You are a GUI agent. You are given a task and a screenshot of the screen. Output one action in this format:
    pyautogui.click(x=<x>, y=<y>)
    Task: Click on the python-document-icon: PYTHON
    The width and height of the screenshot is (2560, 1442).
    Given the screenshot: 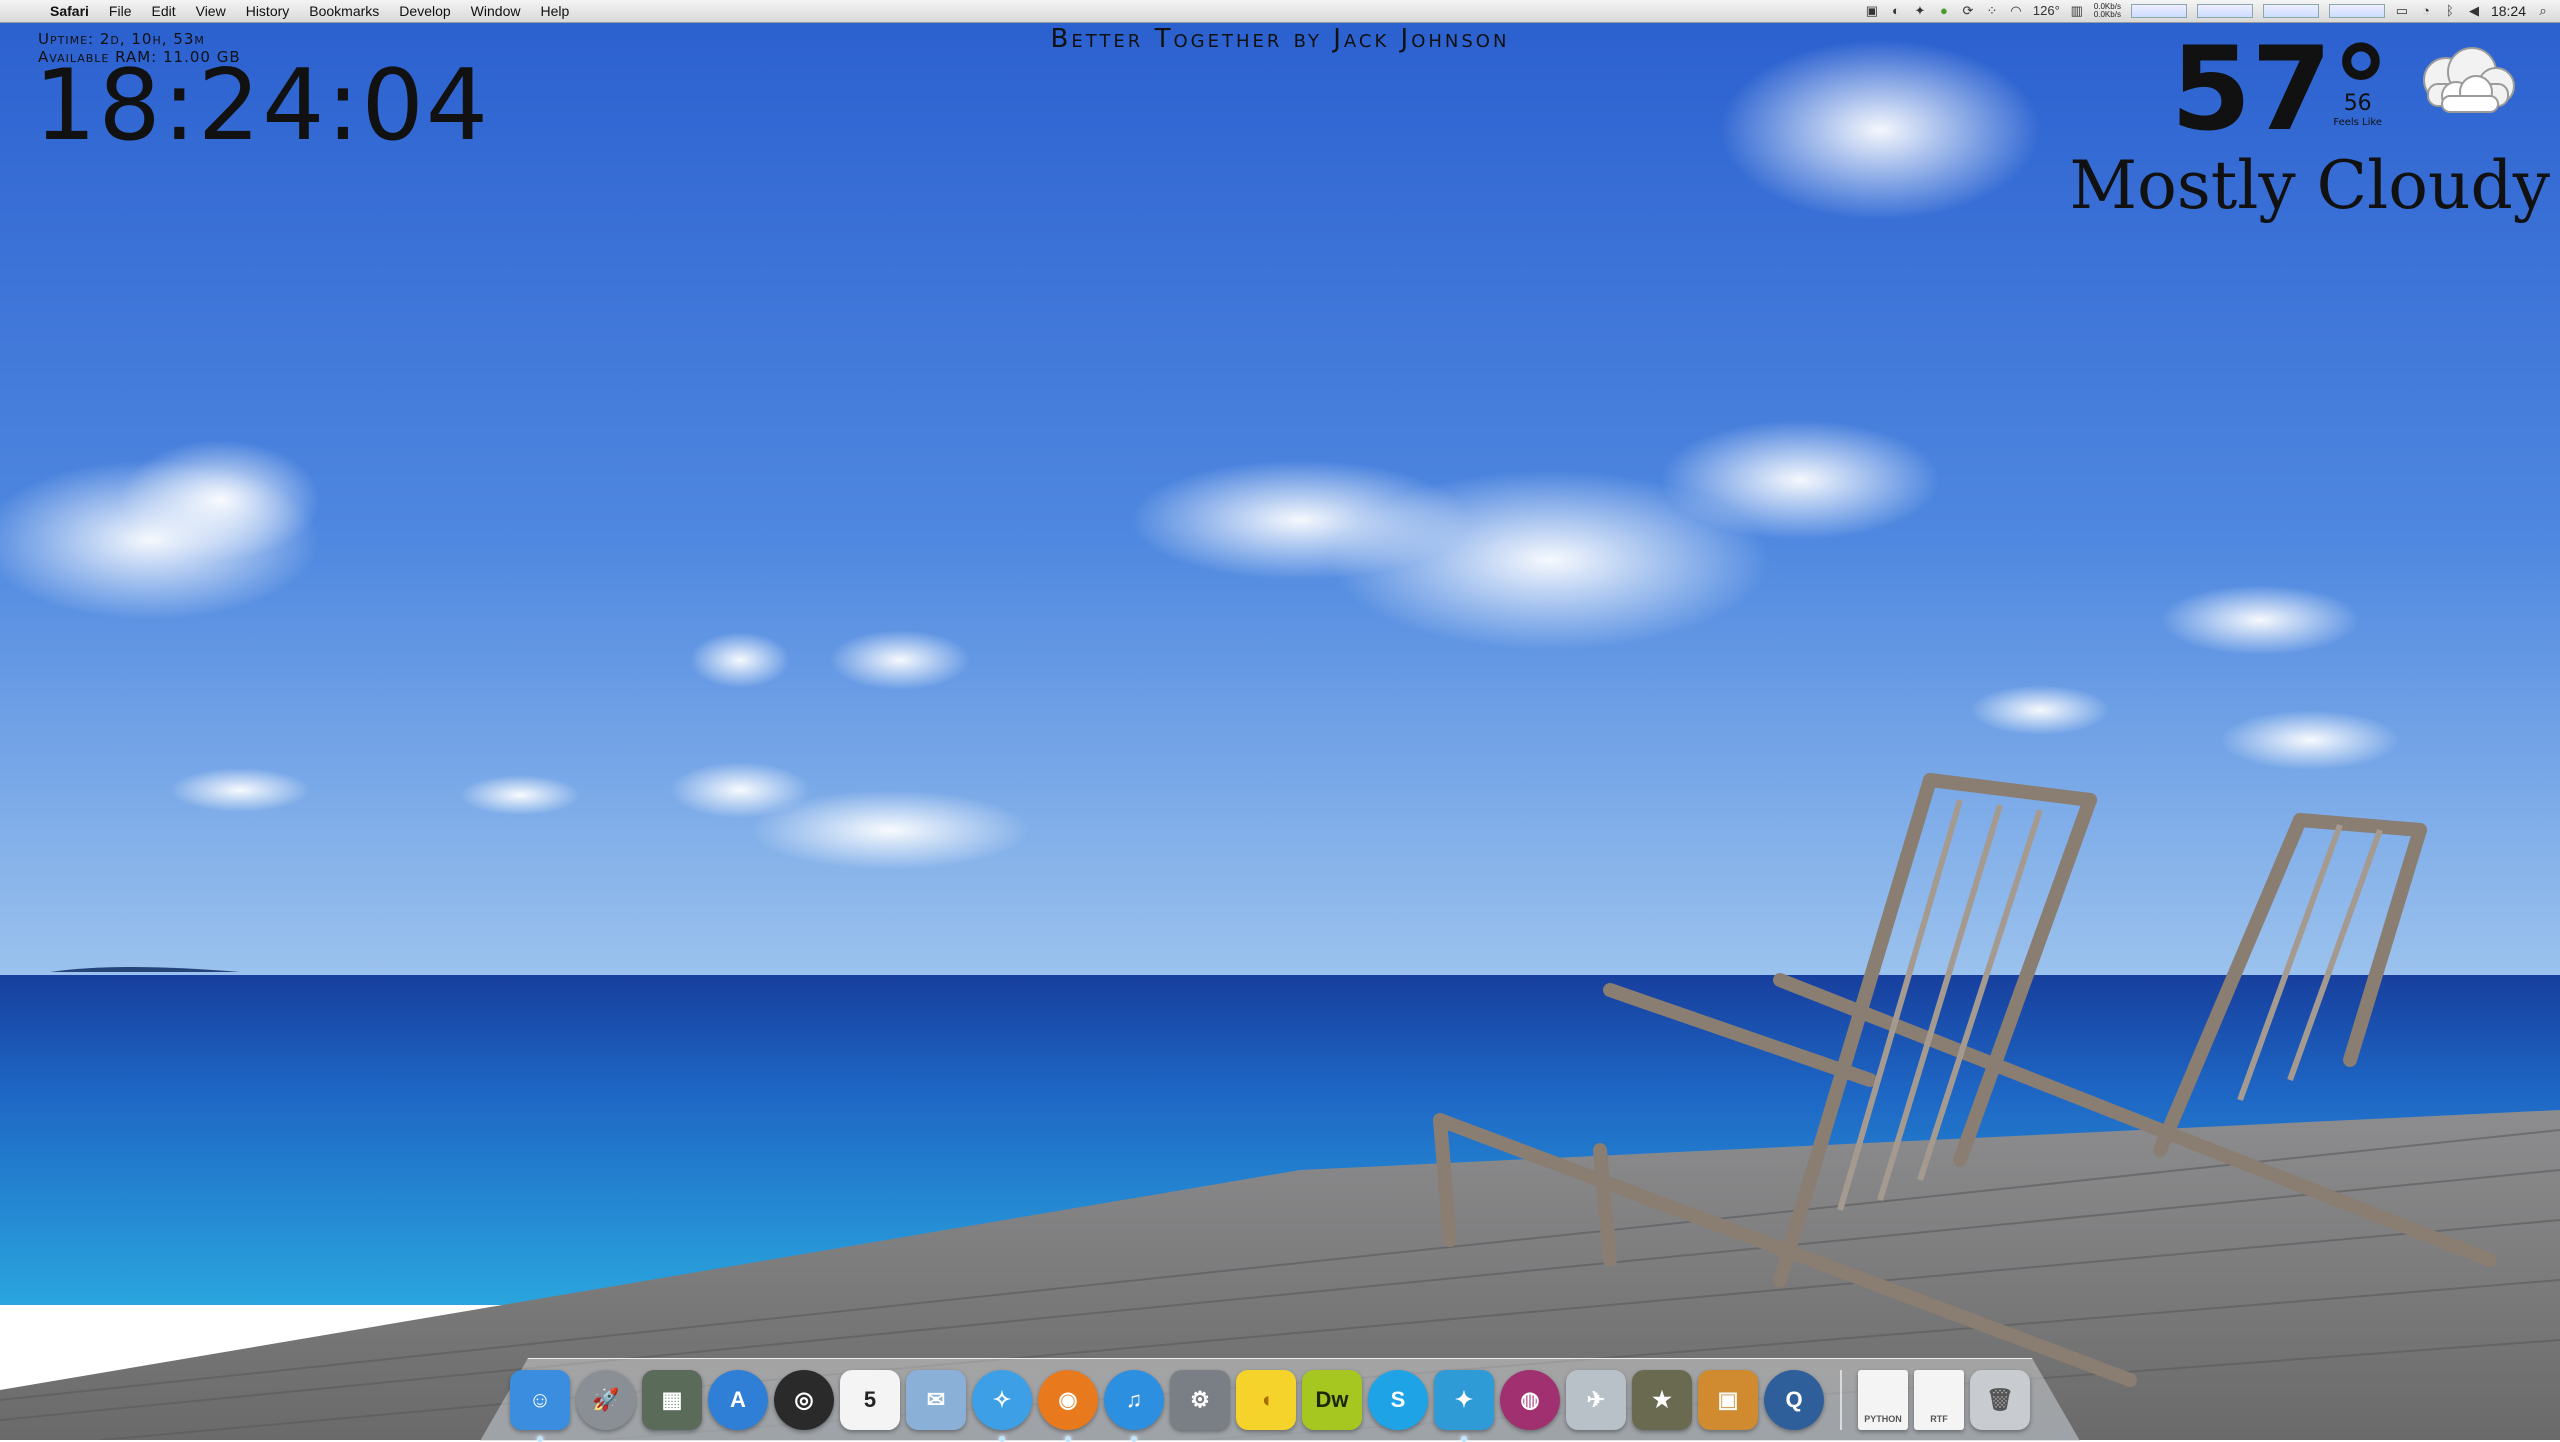 What is the action you would take?
    pyautogui.click(x=1883, y=1400)
    